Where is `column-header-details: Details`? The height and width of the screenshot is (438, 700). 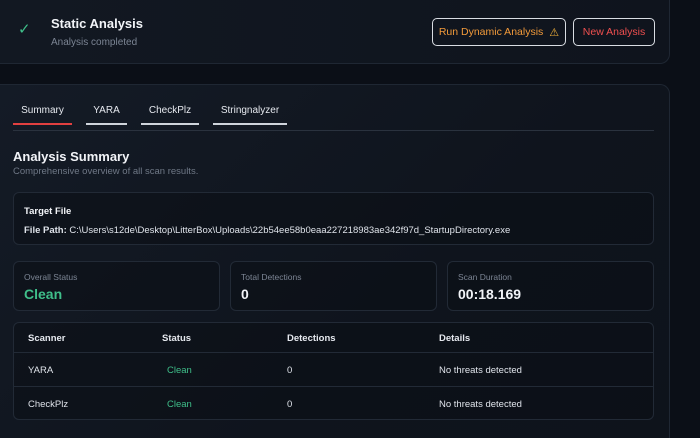 column-header-details: Details is located at coordinates (455, 338).